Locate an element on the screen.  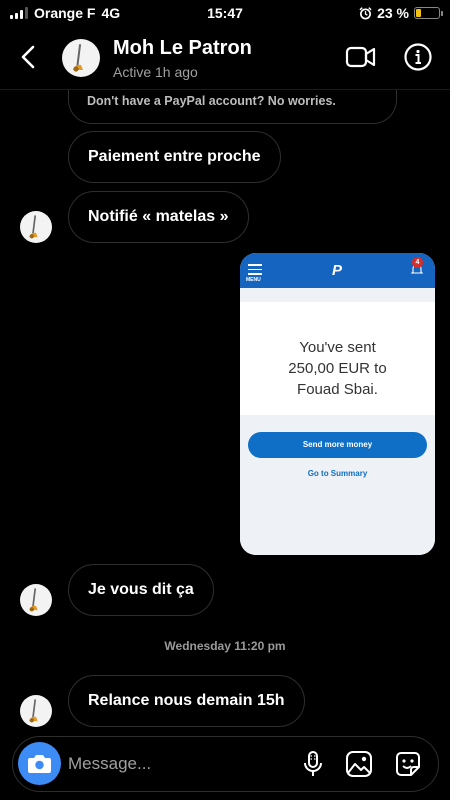
alarm-icon is located at coordinates (365, 12).